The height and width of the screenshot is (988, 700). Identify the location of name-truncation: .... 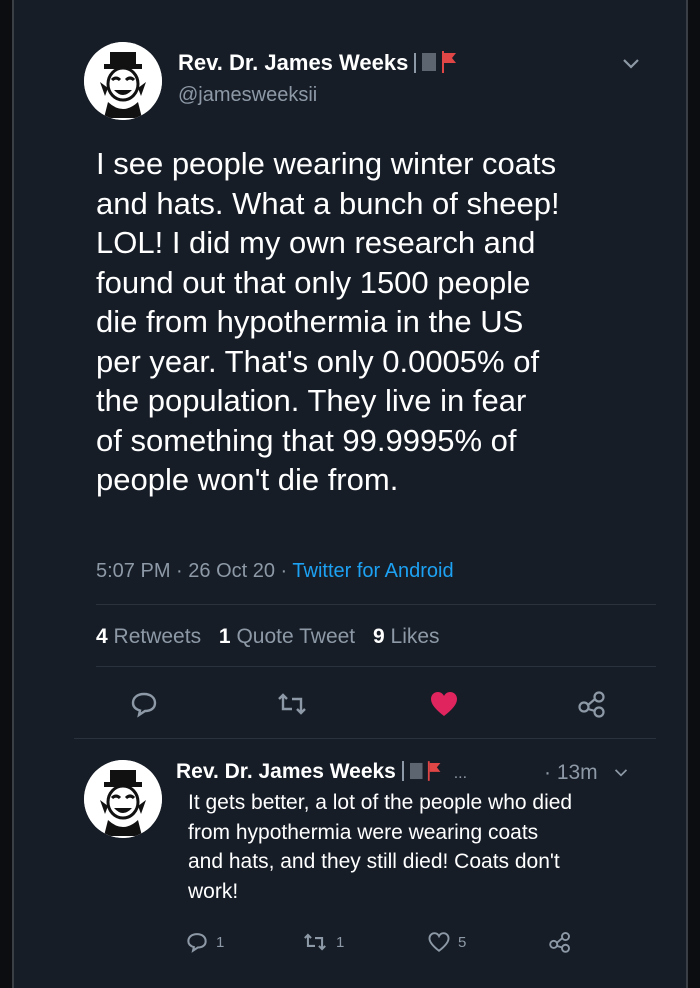
(460, 773).